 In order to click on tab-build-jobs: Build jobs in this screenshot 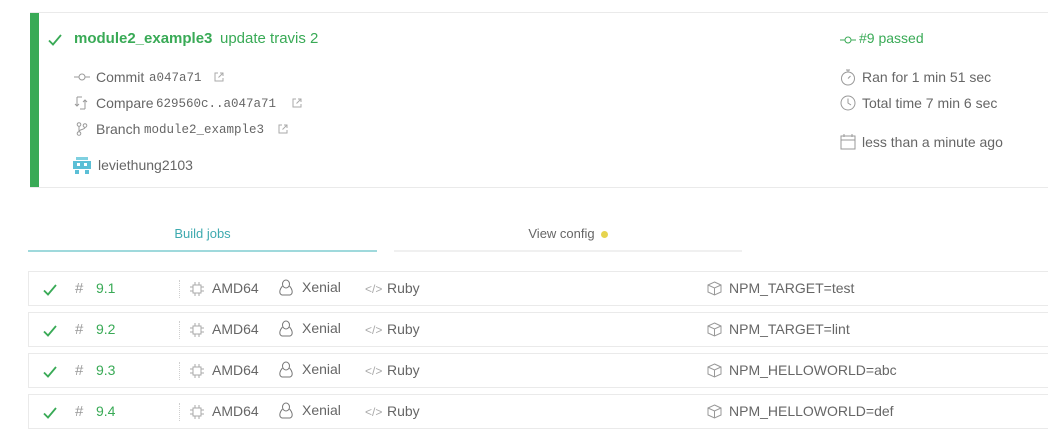, I will do `click(202, 236)`.